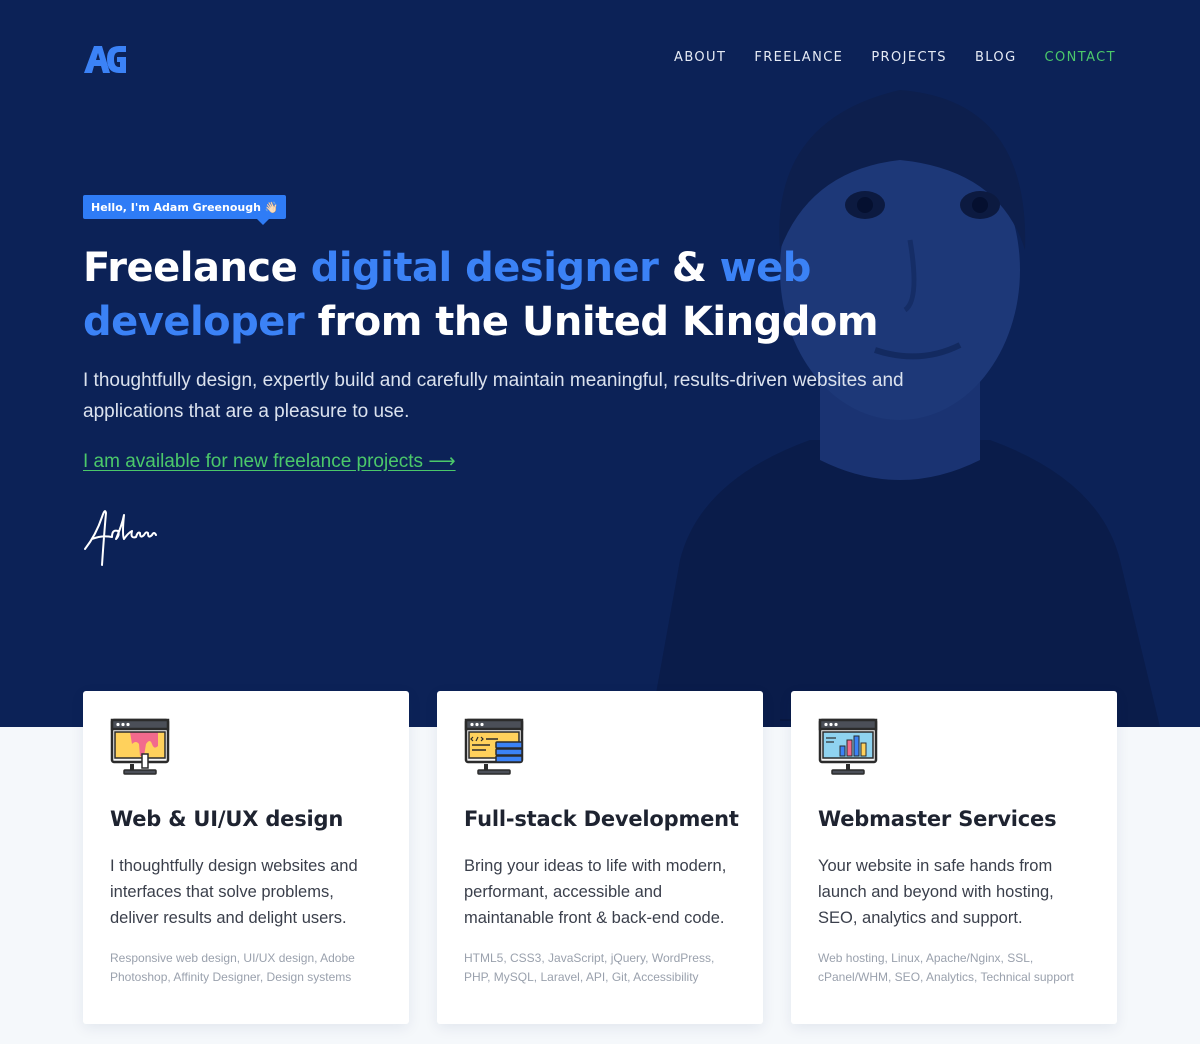 The image size is (1200, 1044). I want to click on nav-contact: CONTACT, so click(1080, 57).